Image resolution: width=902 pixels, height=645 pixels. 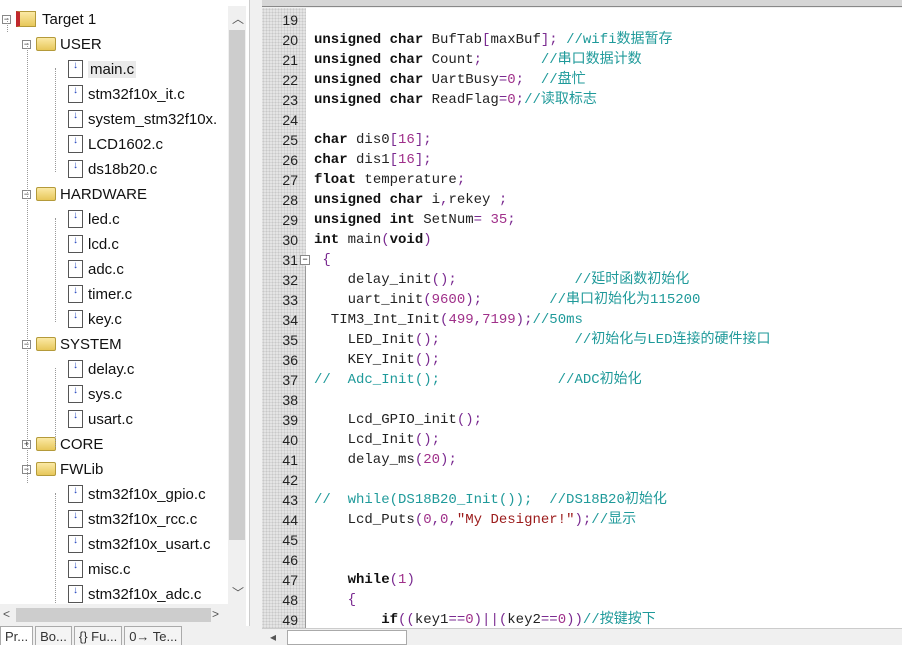 What do you see at coordinates (62, 469) in the screenshot?
I see `tree-folder-item: − FWLib` at bounding box center [62, 469].